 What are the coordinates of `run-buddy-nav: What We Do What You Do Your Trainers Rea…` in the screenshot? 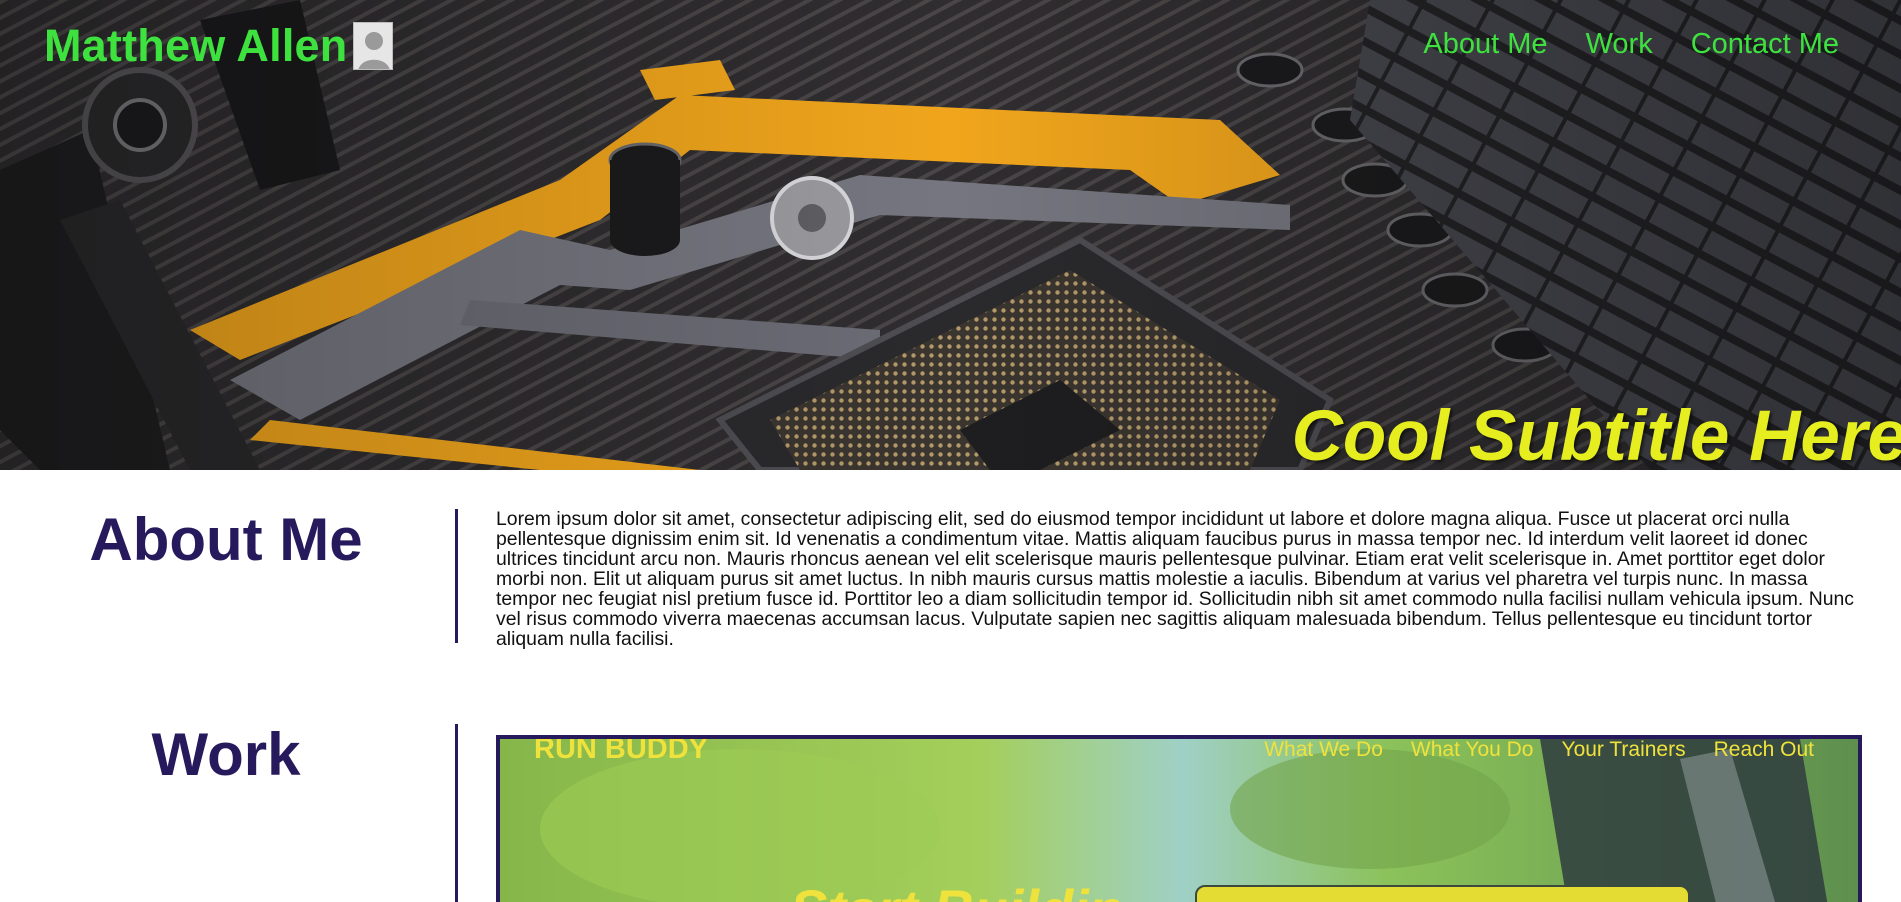 It's located at (1539, 750).